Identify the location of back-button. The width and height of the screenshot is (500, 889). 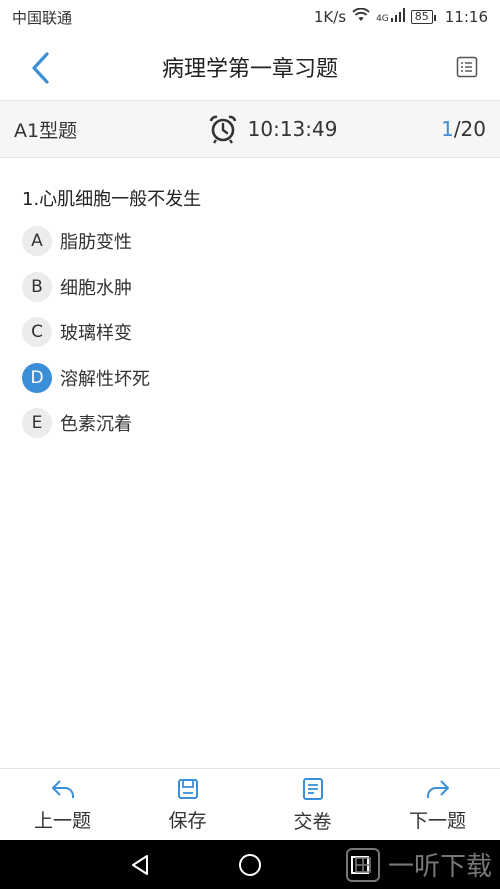
(40, 68).